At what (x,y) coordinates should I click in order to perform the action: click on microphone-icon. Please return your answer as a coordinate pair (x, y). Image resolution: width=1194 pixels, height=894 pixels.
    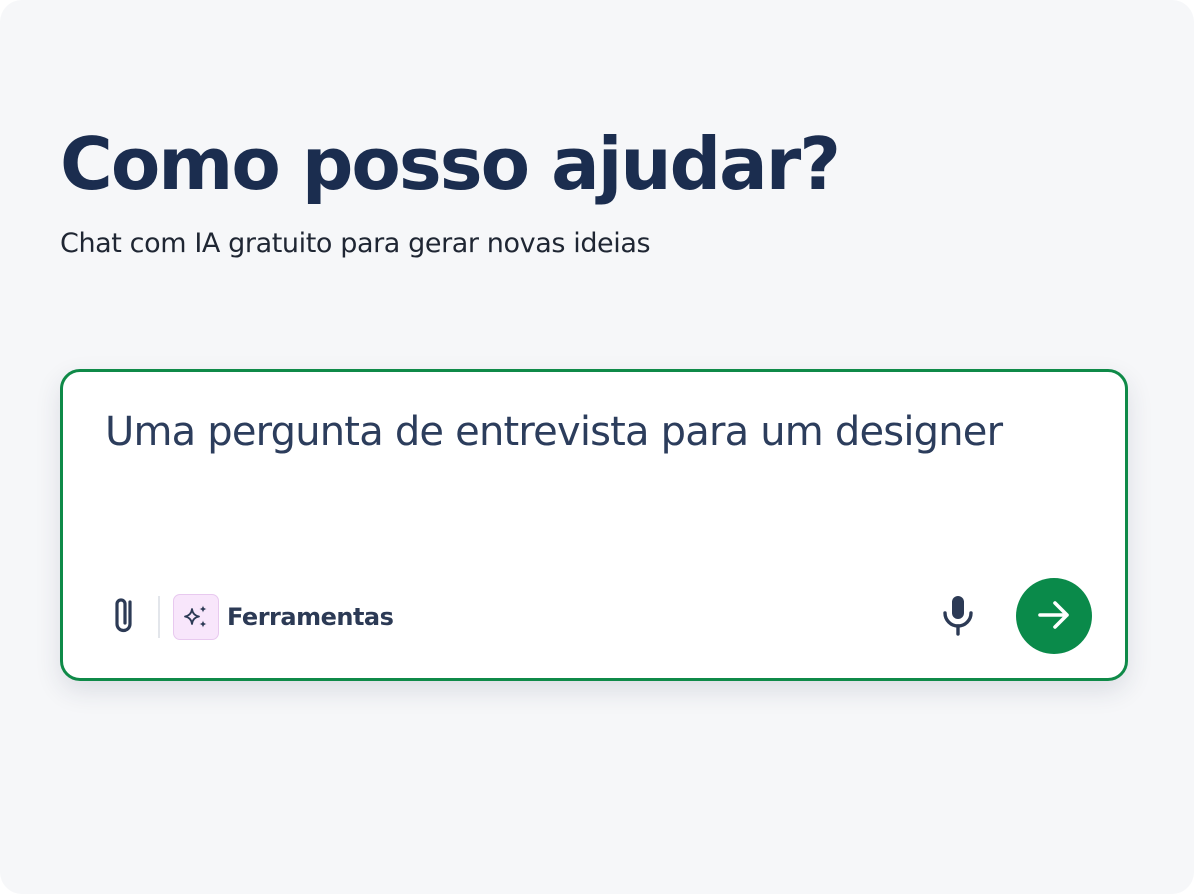
    Looking at the image, I should click on (958, 617).